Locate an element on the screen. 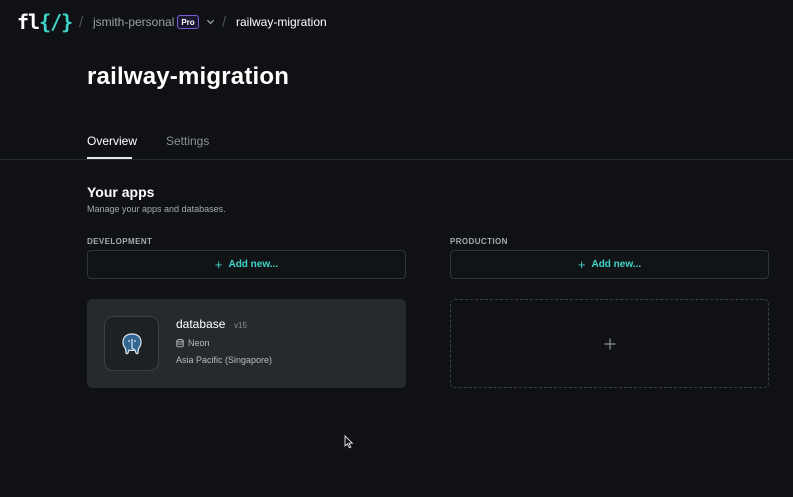 The height and width of the screenshot is (497, 793). app-icon-container is located at coordinates (131, 343).